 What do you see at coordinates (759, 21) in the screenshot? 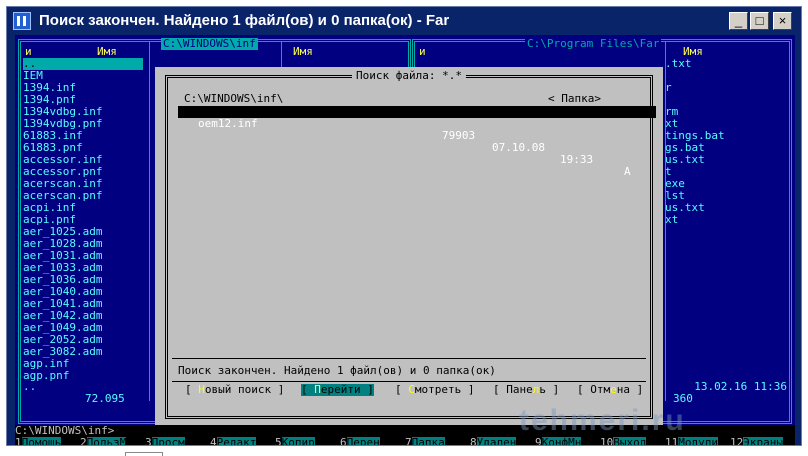
I see `maximize-button: □` at bounding box center [759, 21].